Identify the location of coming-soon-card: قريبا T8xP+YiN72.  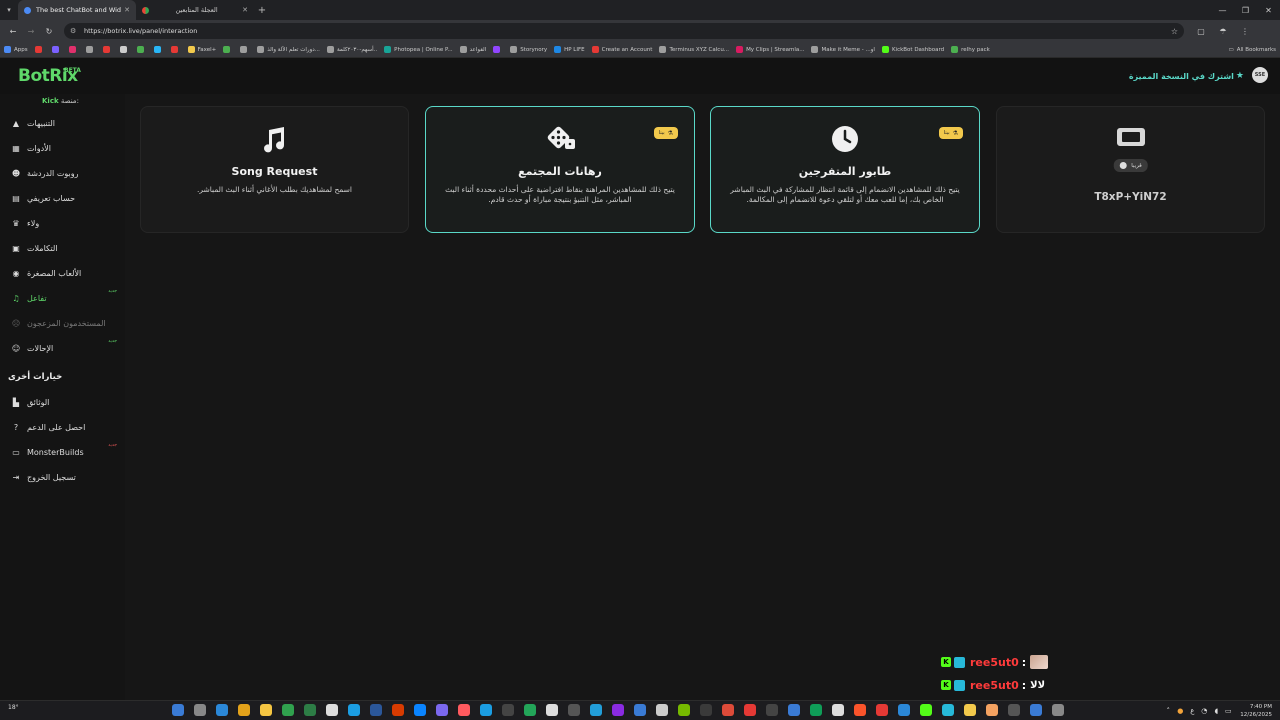
(1130, 169).